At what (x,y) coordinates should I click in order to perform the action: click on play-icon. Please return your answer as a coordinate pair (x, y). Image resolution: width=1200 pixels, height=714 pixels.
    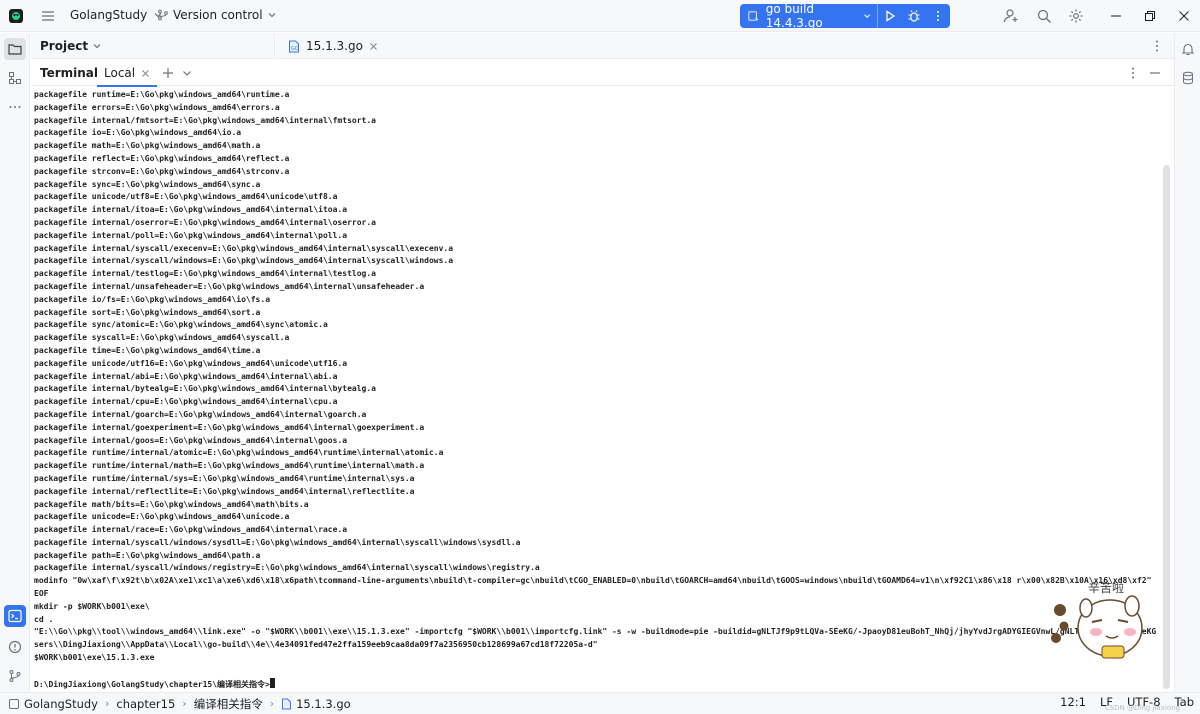
    Looking at the image, I should click on (891, 16).